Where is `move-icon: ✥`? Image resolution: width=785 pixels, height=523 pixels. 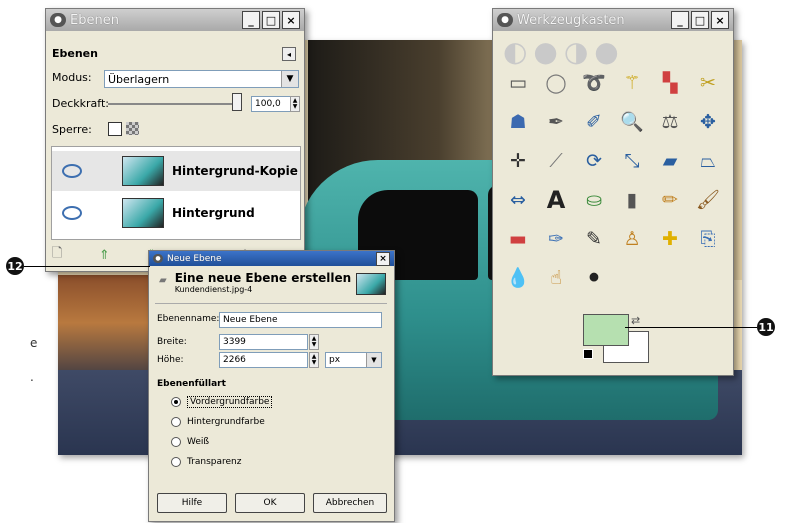 move-icon: ✥ is located at coordinates (708, 121).